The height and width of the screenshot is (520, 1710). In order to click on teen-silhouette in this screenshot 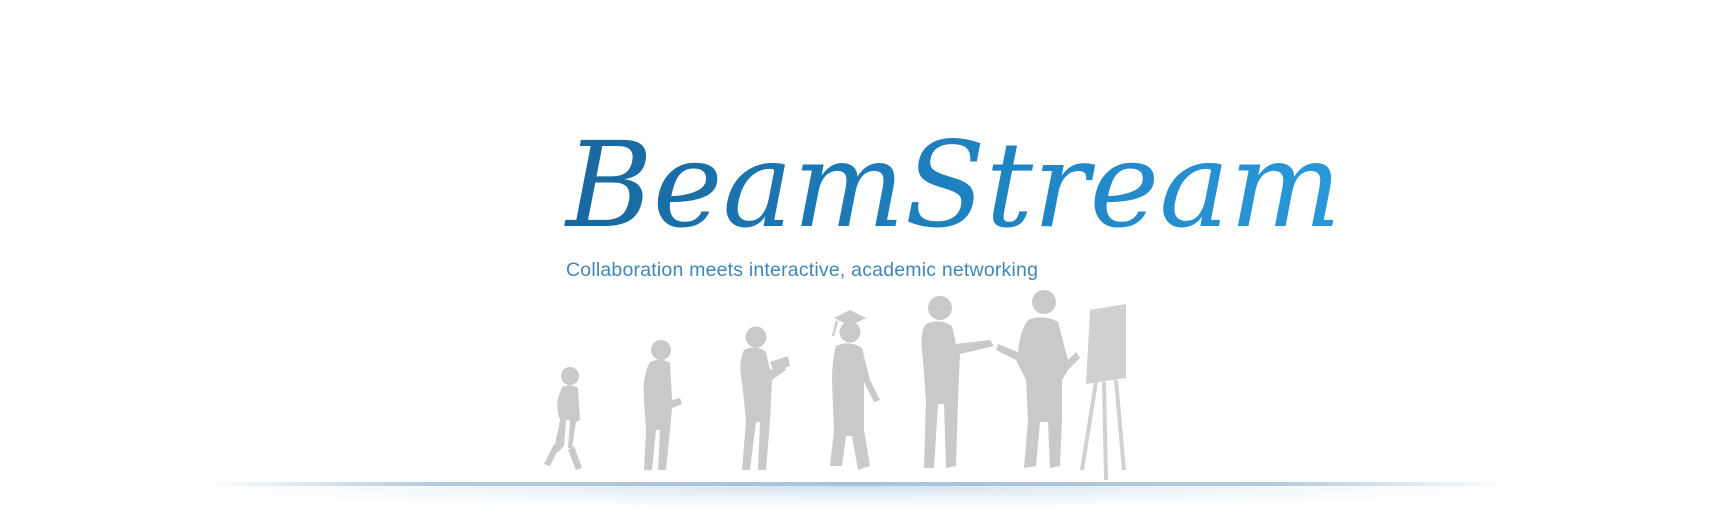, I will do `click(765, 398)`.